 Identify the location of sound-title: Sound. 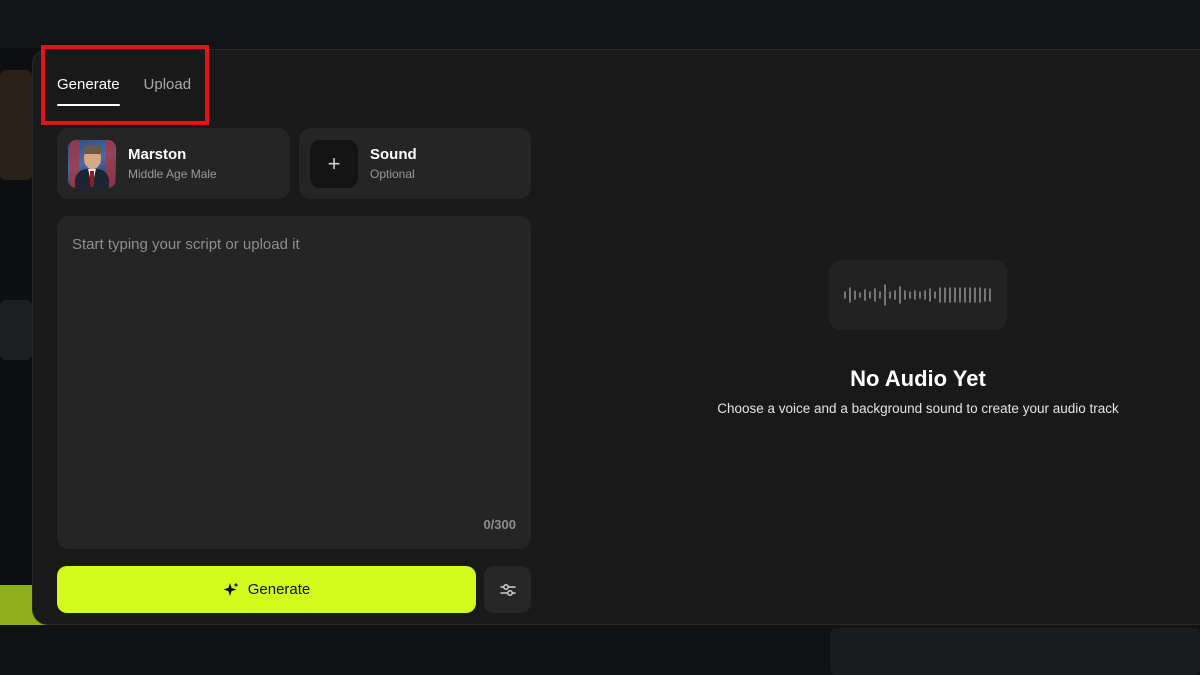
(393, 154).